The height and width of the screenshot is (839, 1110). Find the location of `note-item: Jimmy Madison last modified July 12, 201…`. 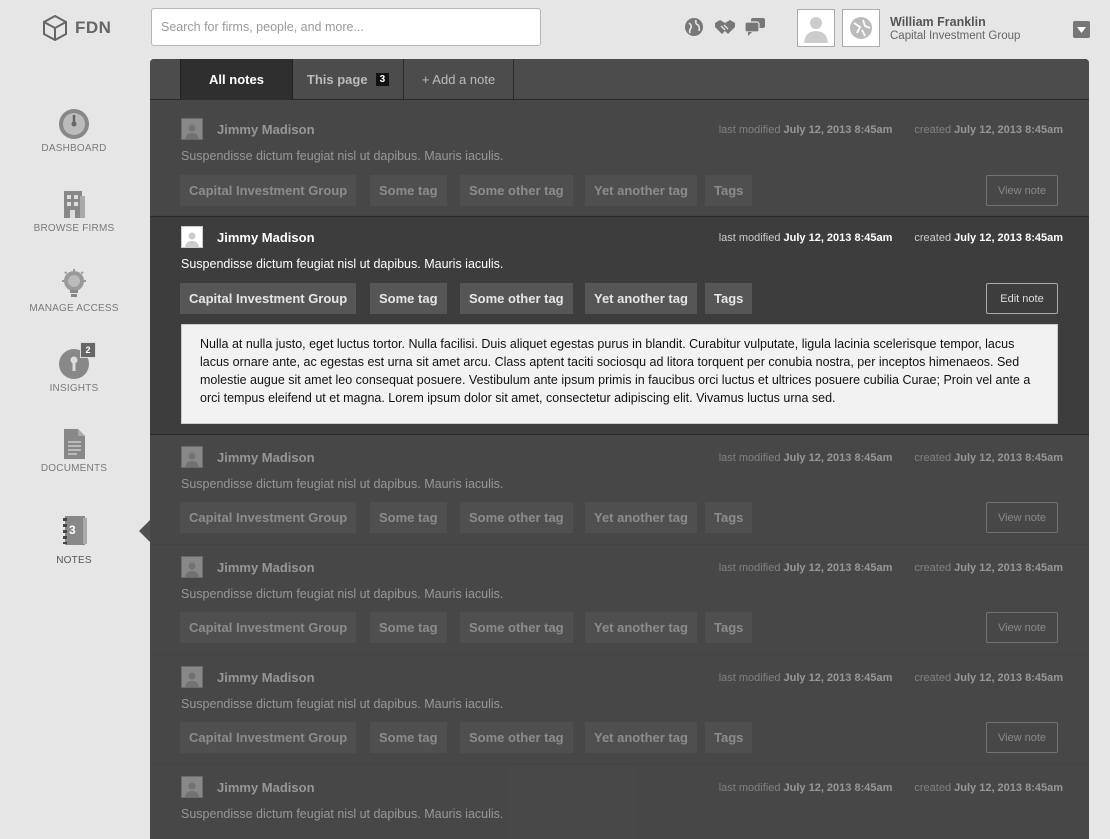

note-item: Jimmy Madison last modified July 12, 201… is located at coordinates (619, 490).